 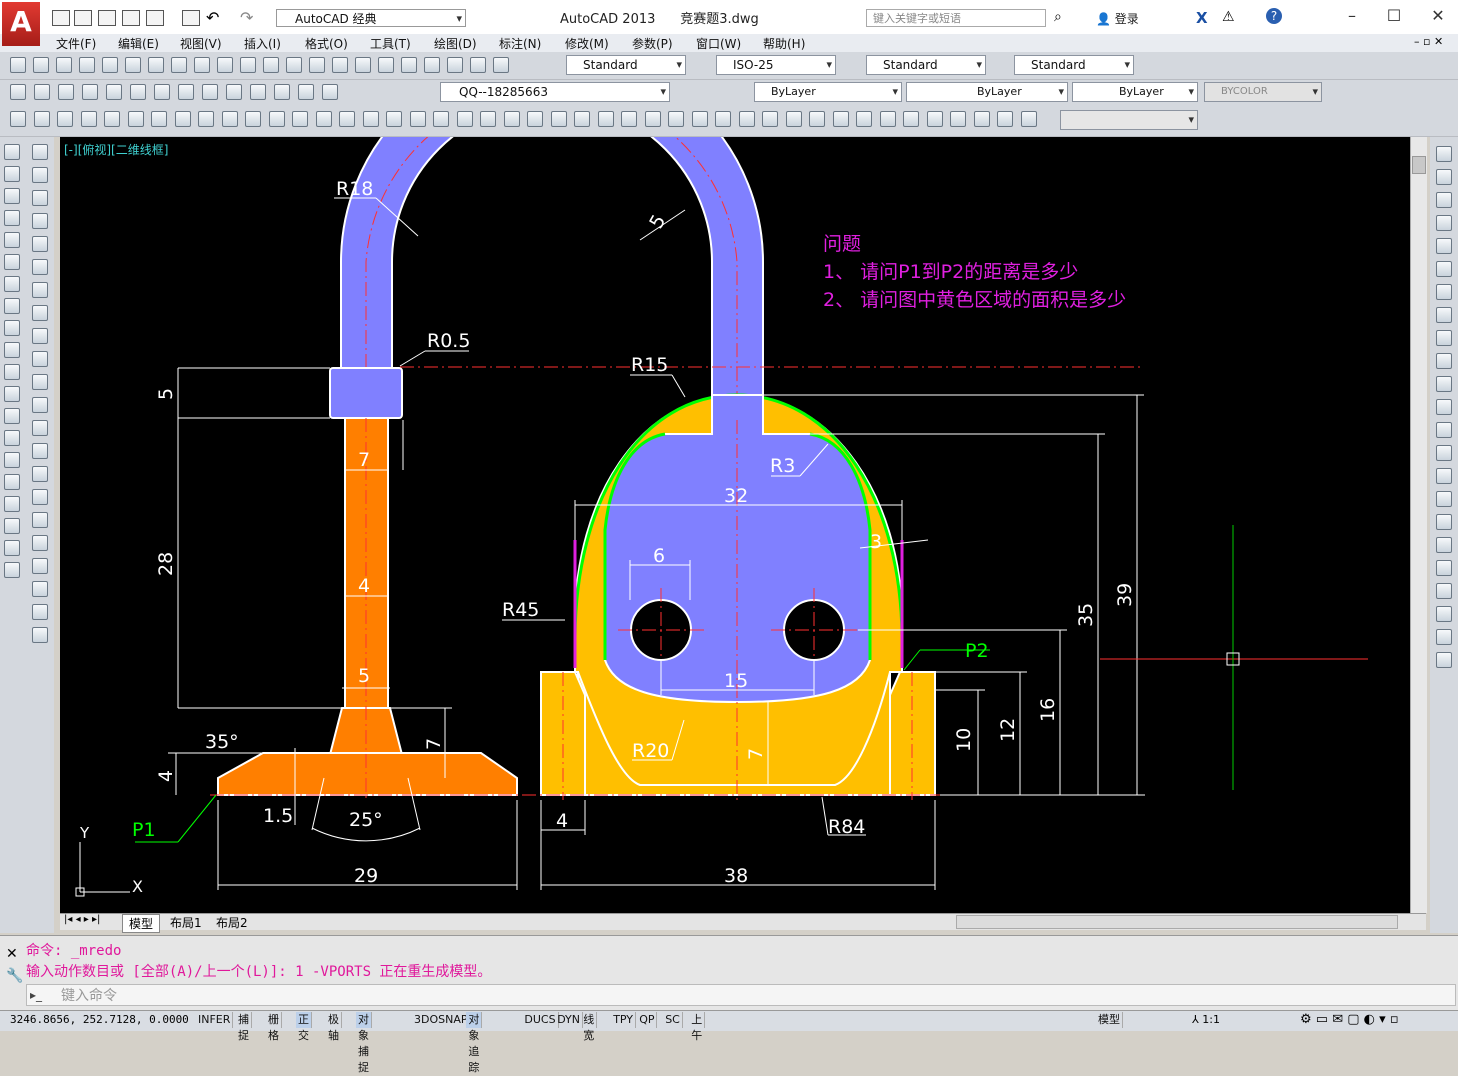 What do you see at coordinates (304, 1027) in the screenshot?
I see `status-toggle-正交: 正交` at bounding box center [304, 1027].